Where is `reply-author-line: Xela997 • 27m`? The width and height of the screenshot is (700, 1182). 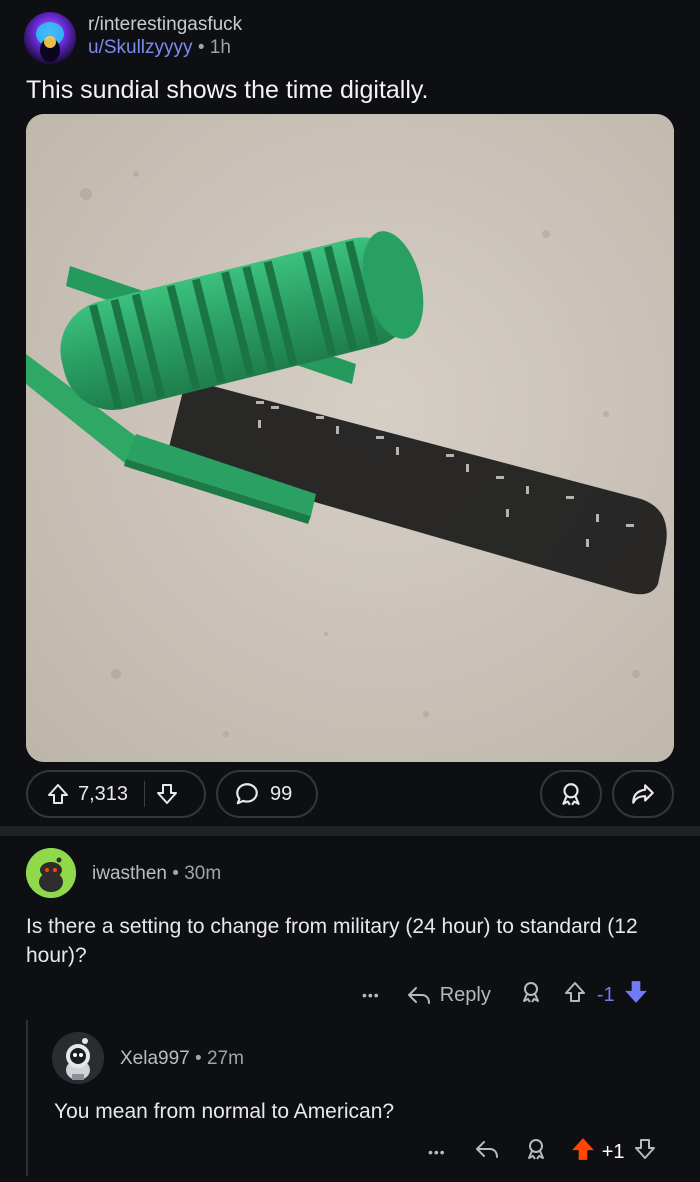 reply-author-line: Xela997 • 27m is located at coordinates (182, 1059).